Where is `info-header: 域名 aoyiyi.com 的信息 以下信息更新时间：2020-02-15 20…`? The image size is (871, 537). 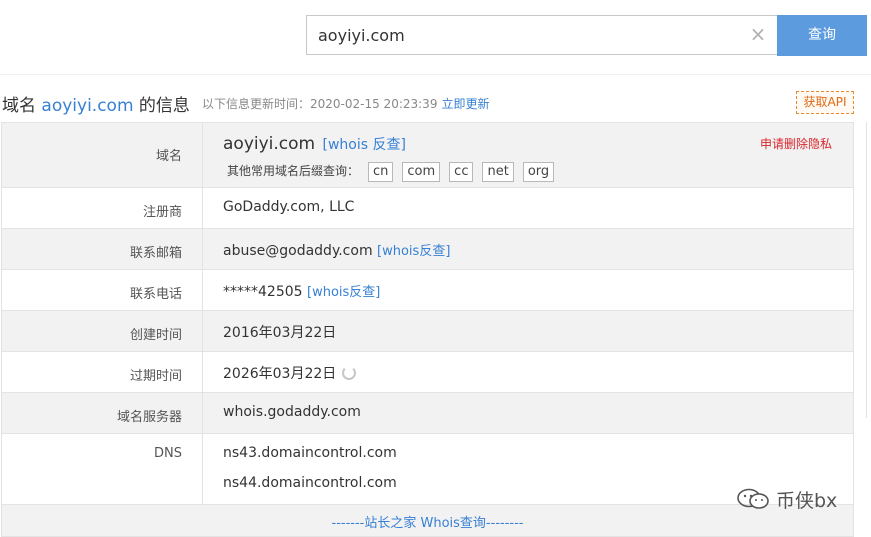 info-header: 域名 aoyiyi.com 的信息 以下信息更新时间：2020-02-15 20… is located at coordinates (435, 103).